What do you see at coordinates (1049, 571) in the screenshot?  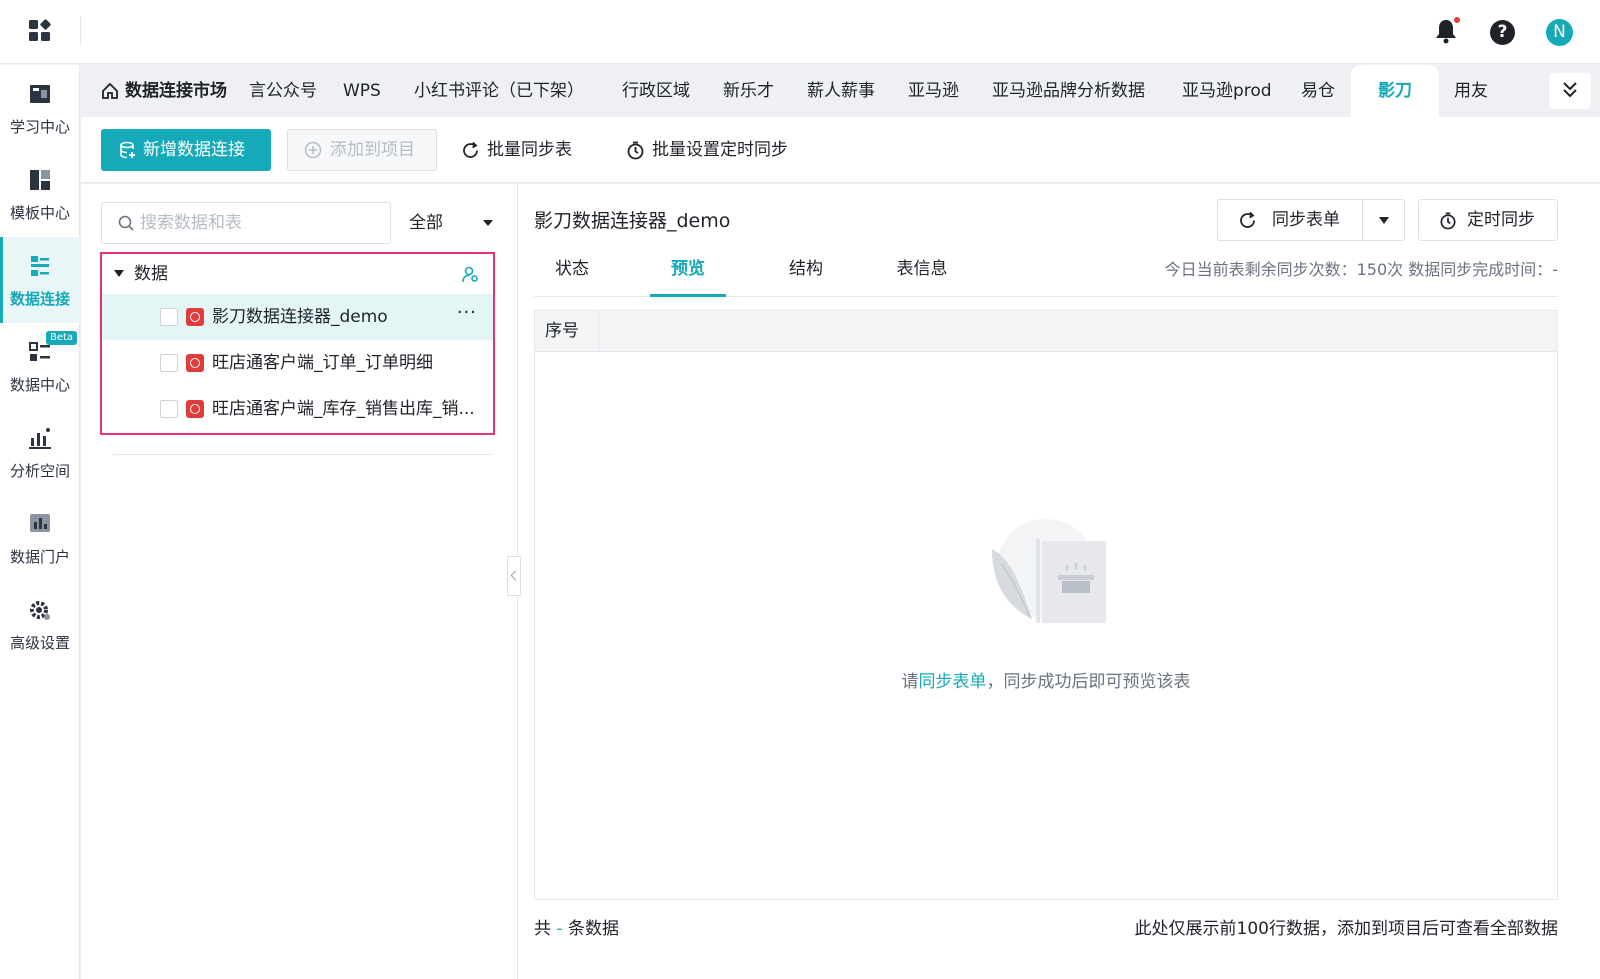 I see `empty-state-illustration` at bounding box center [1049, 571].